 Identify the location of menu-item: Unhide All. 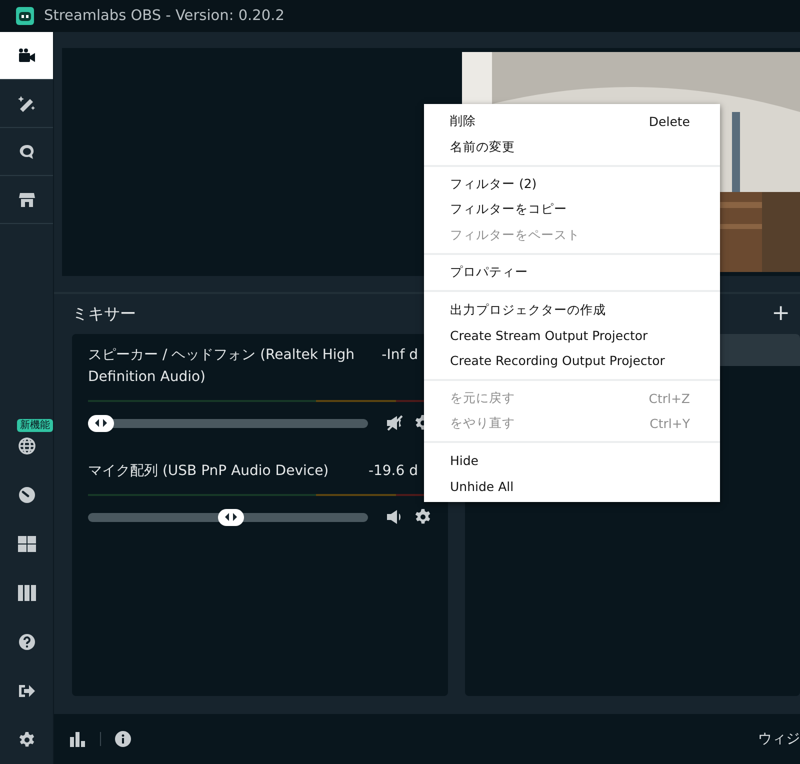
(572, 487).